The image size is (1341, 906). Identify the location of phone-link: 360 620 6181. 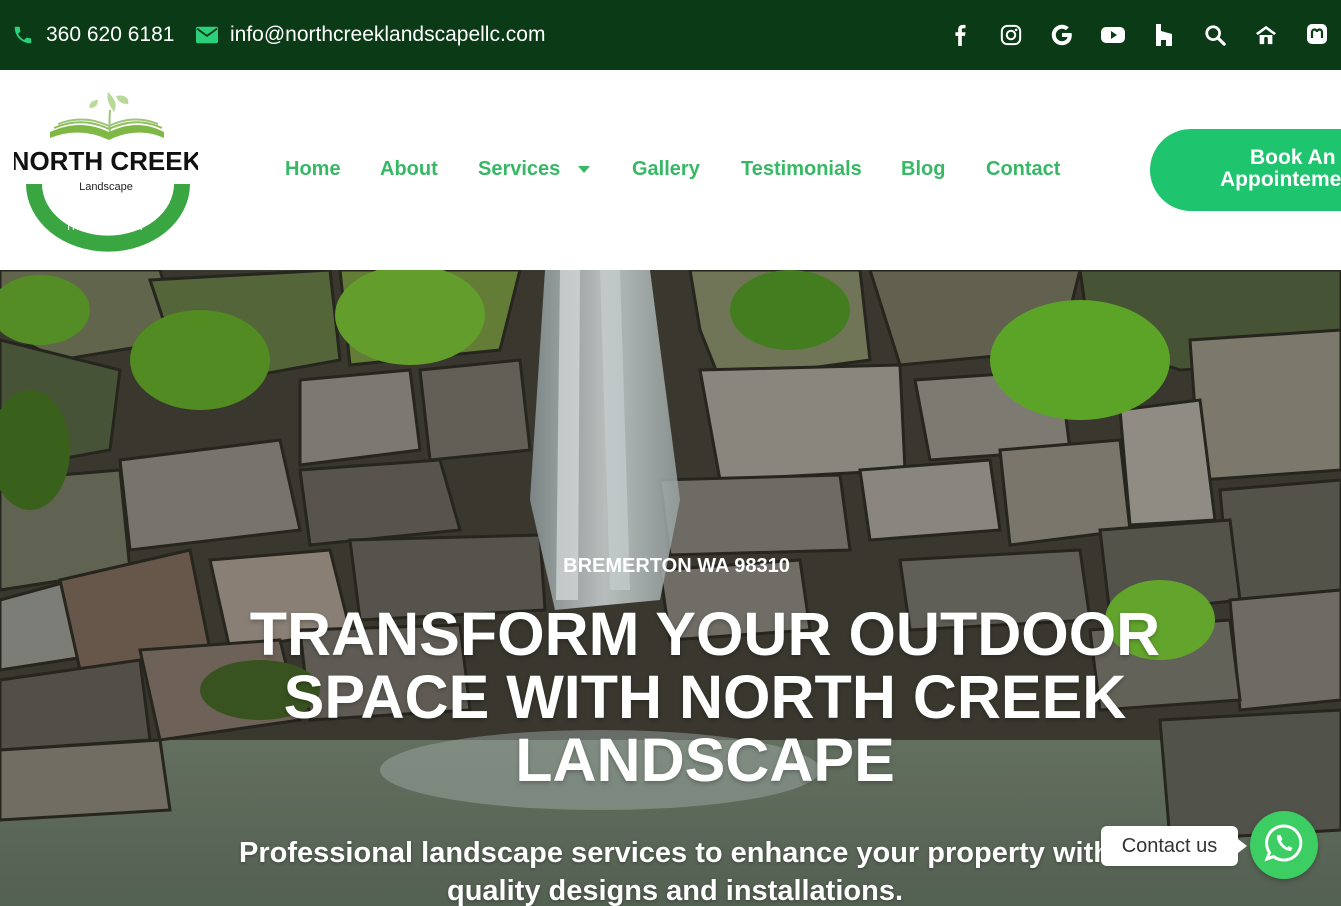
(93, 35).